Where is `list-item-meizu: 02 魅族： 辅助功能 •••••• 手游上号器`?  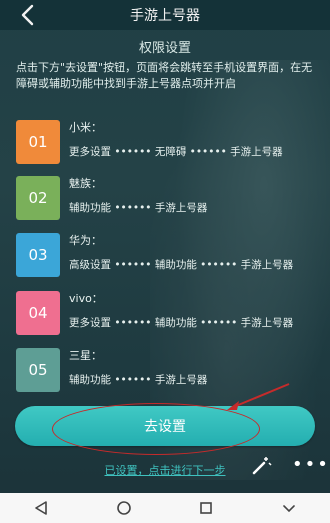
list-item-meizu: 02 魅族： 辅助功能 •••••• 手游上号器 is located at coordinates (166, 199).